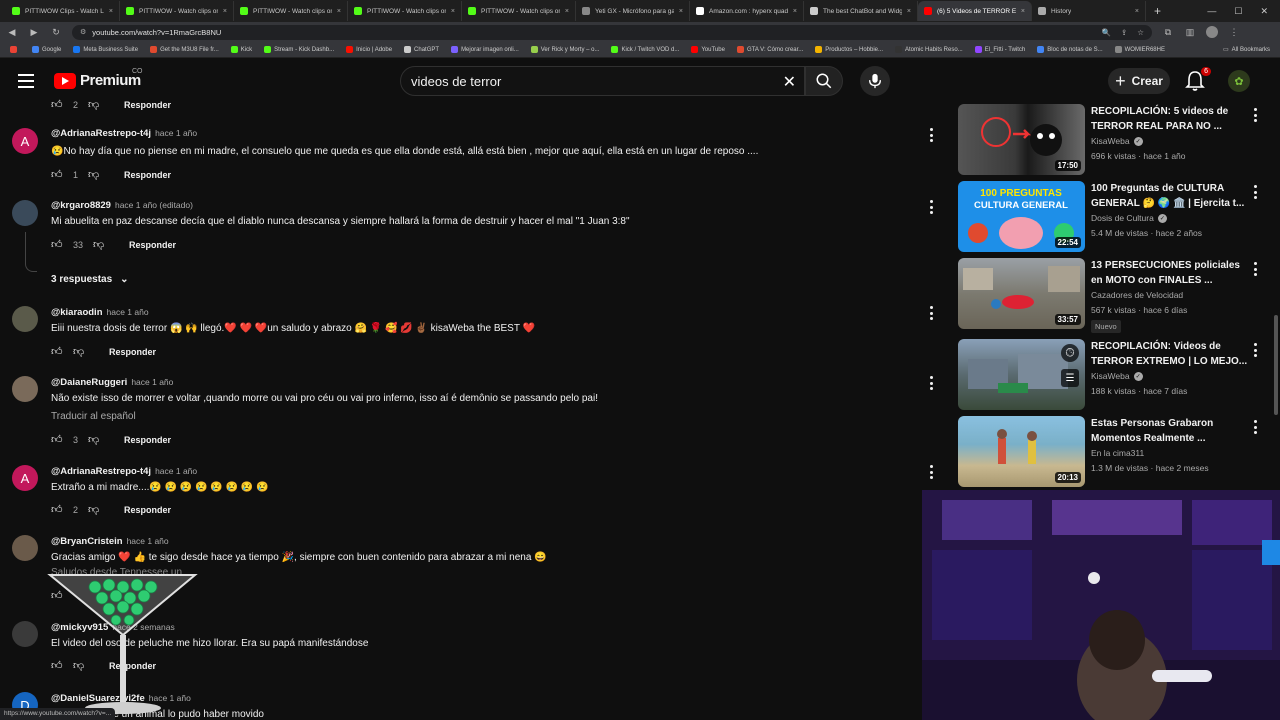 The height and width of the screenshot is (720, 1280). Describe the element at coordinates (1124, 32) in the screenshot. I see `share-icon: ⇪` at that location.